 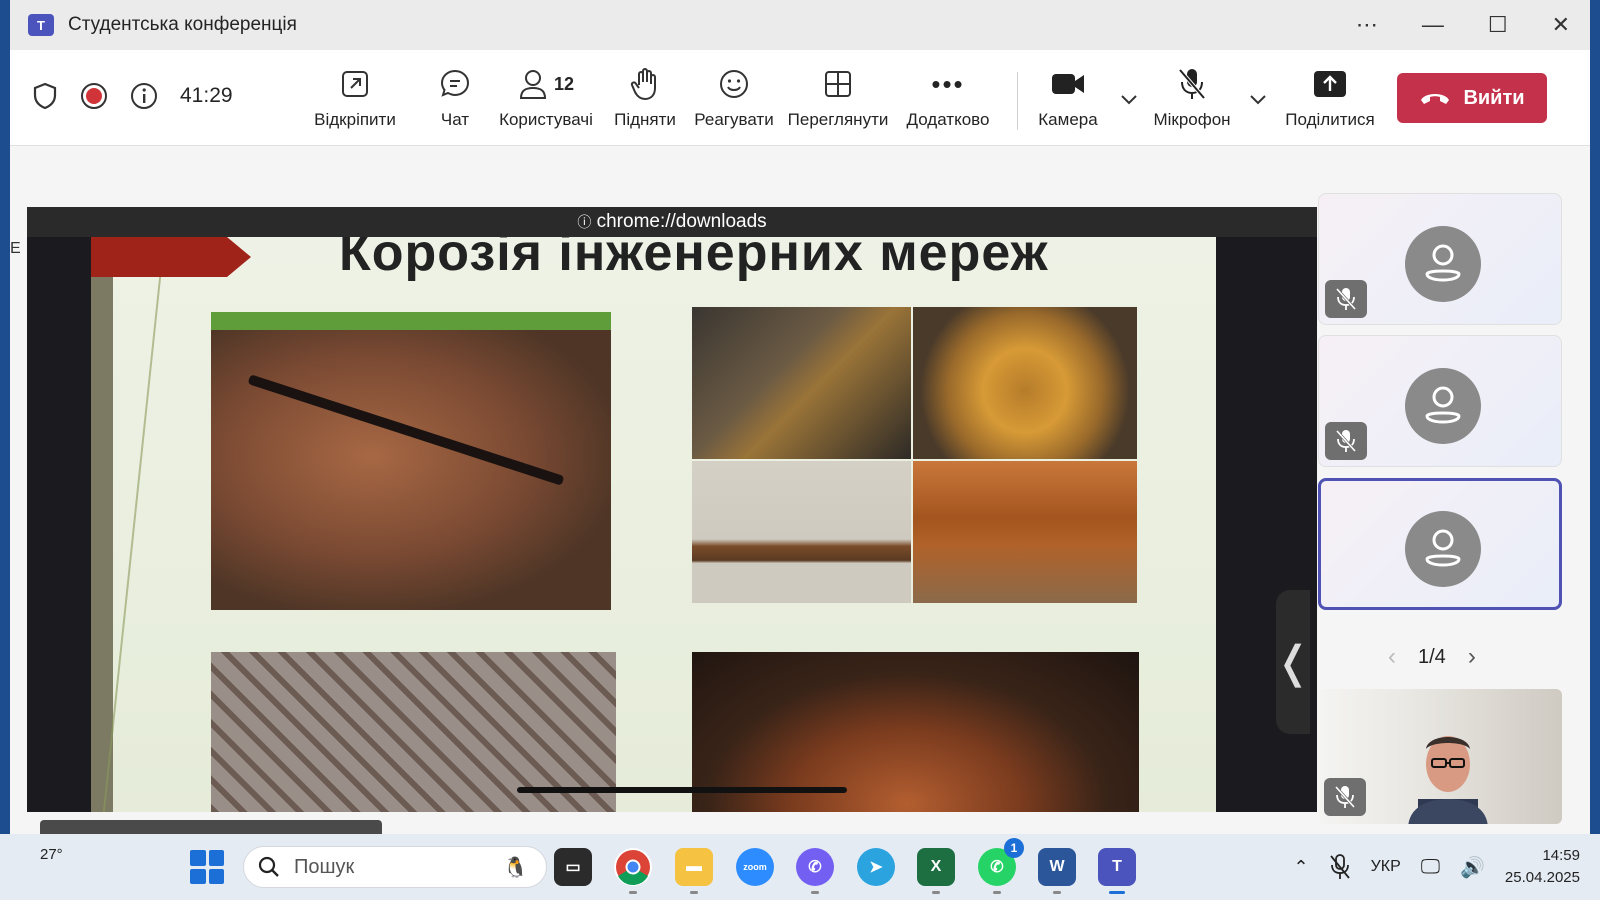 What do you see at coordinates (633, 867) in the screenshot?
I see `chrome-icon` at bounding box center [633, 867].